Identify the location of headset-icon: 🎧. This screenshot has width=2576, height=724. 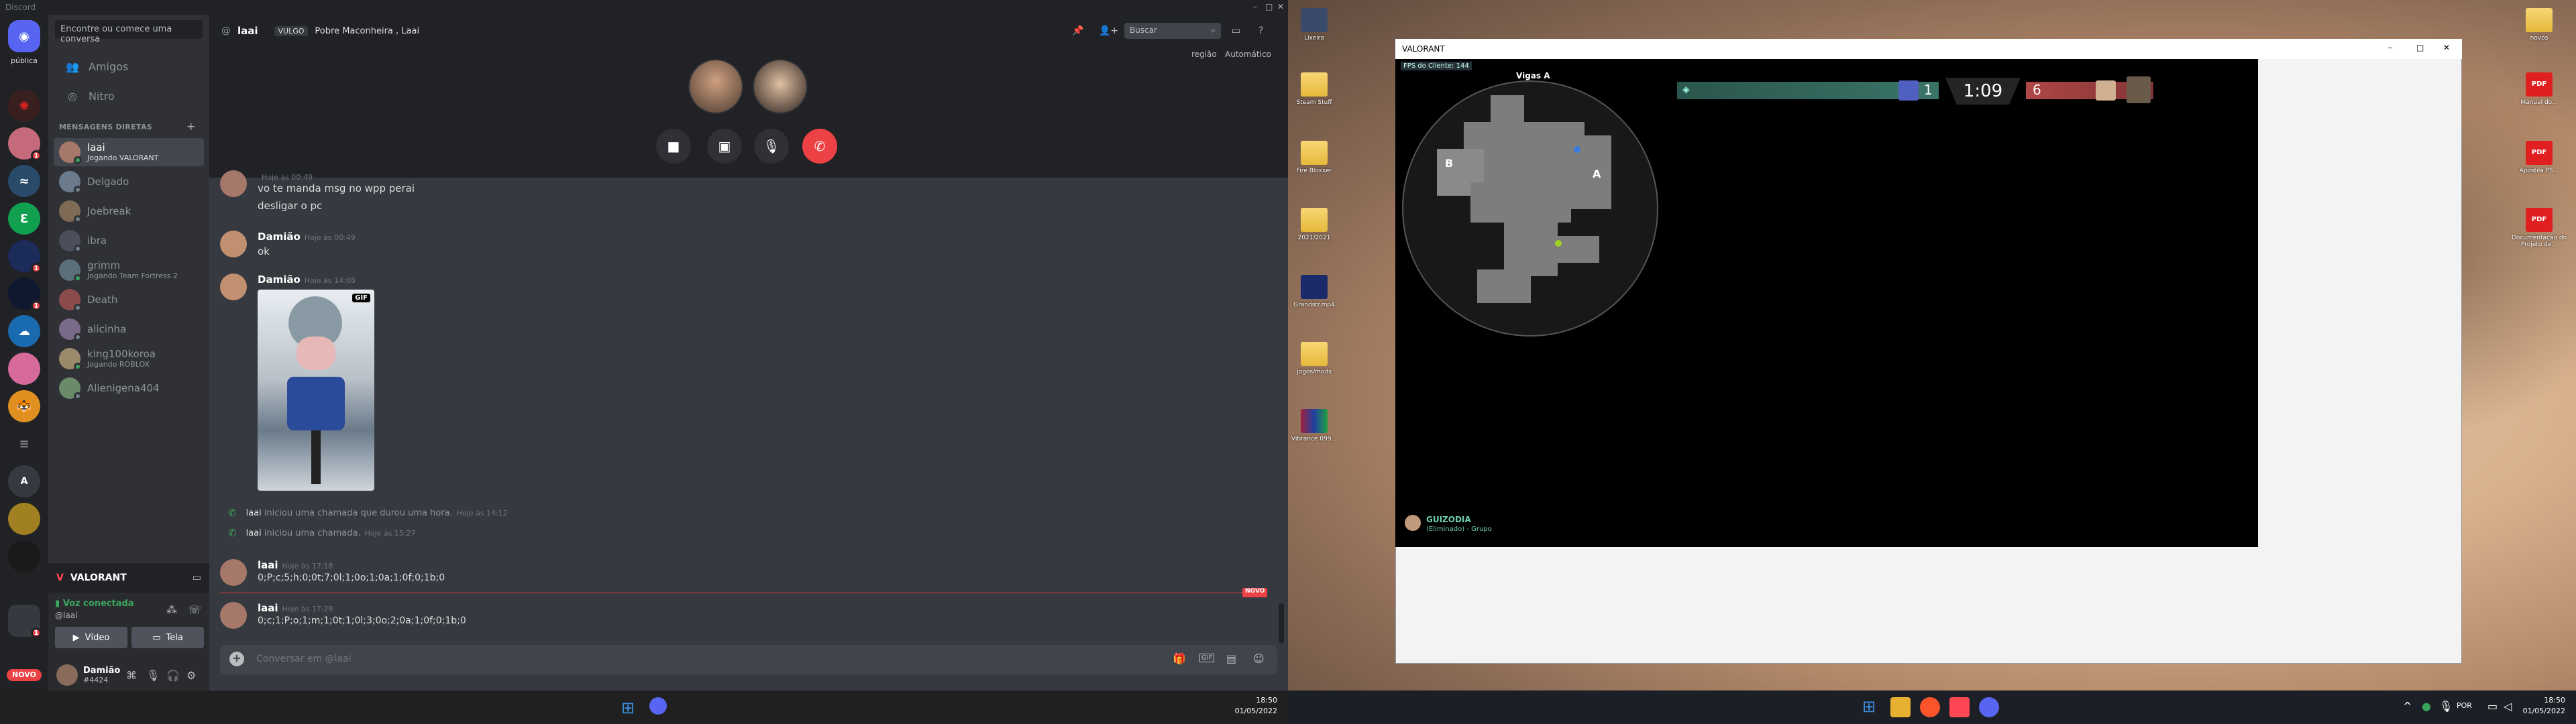
(173, 675).